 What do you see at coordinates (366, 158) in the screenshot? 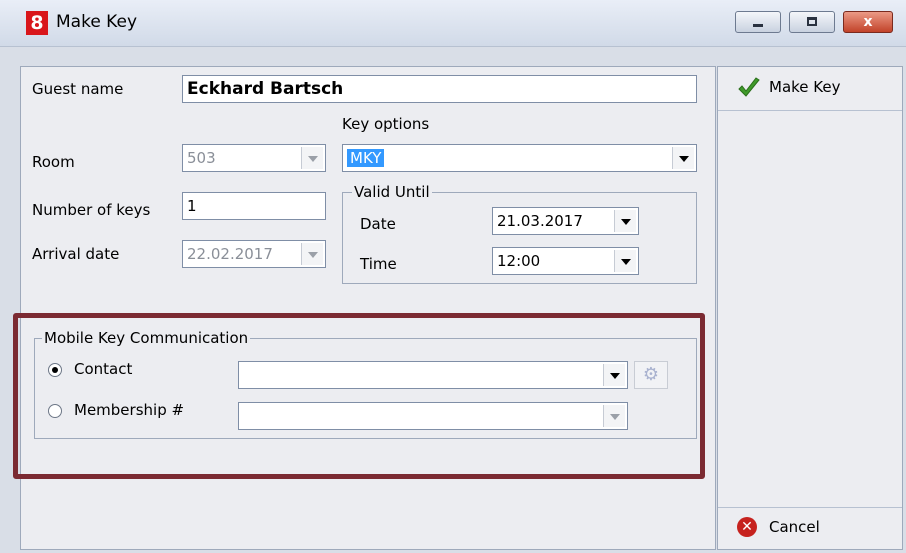
I see `key-options-value: MKY` at bounding box center [366, 158].